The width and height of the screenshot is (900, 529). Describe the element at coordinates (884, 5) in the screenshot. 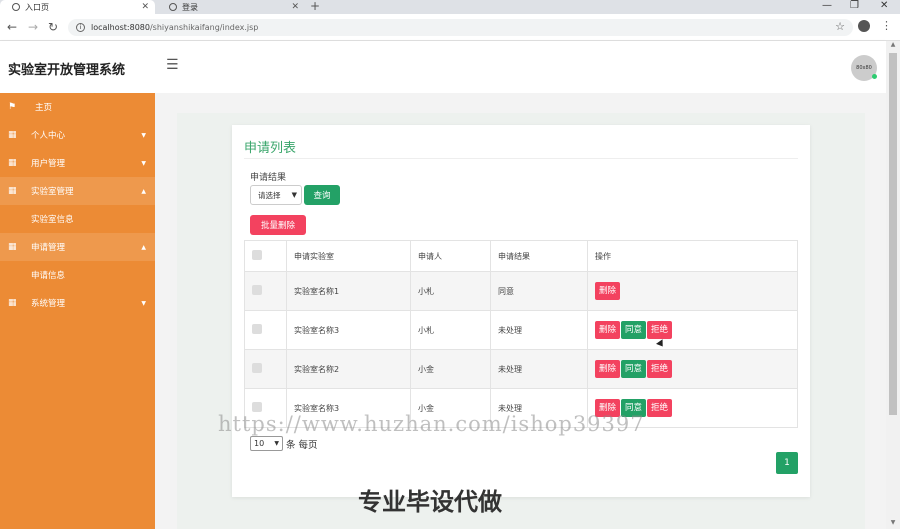

I see `window-close-icon: ✕` at that location.